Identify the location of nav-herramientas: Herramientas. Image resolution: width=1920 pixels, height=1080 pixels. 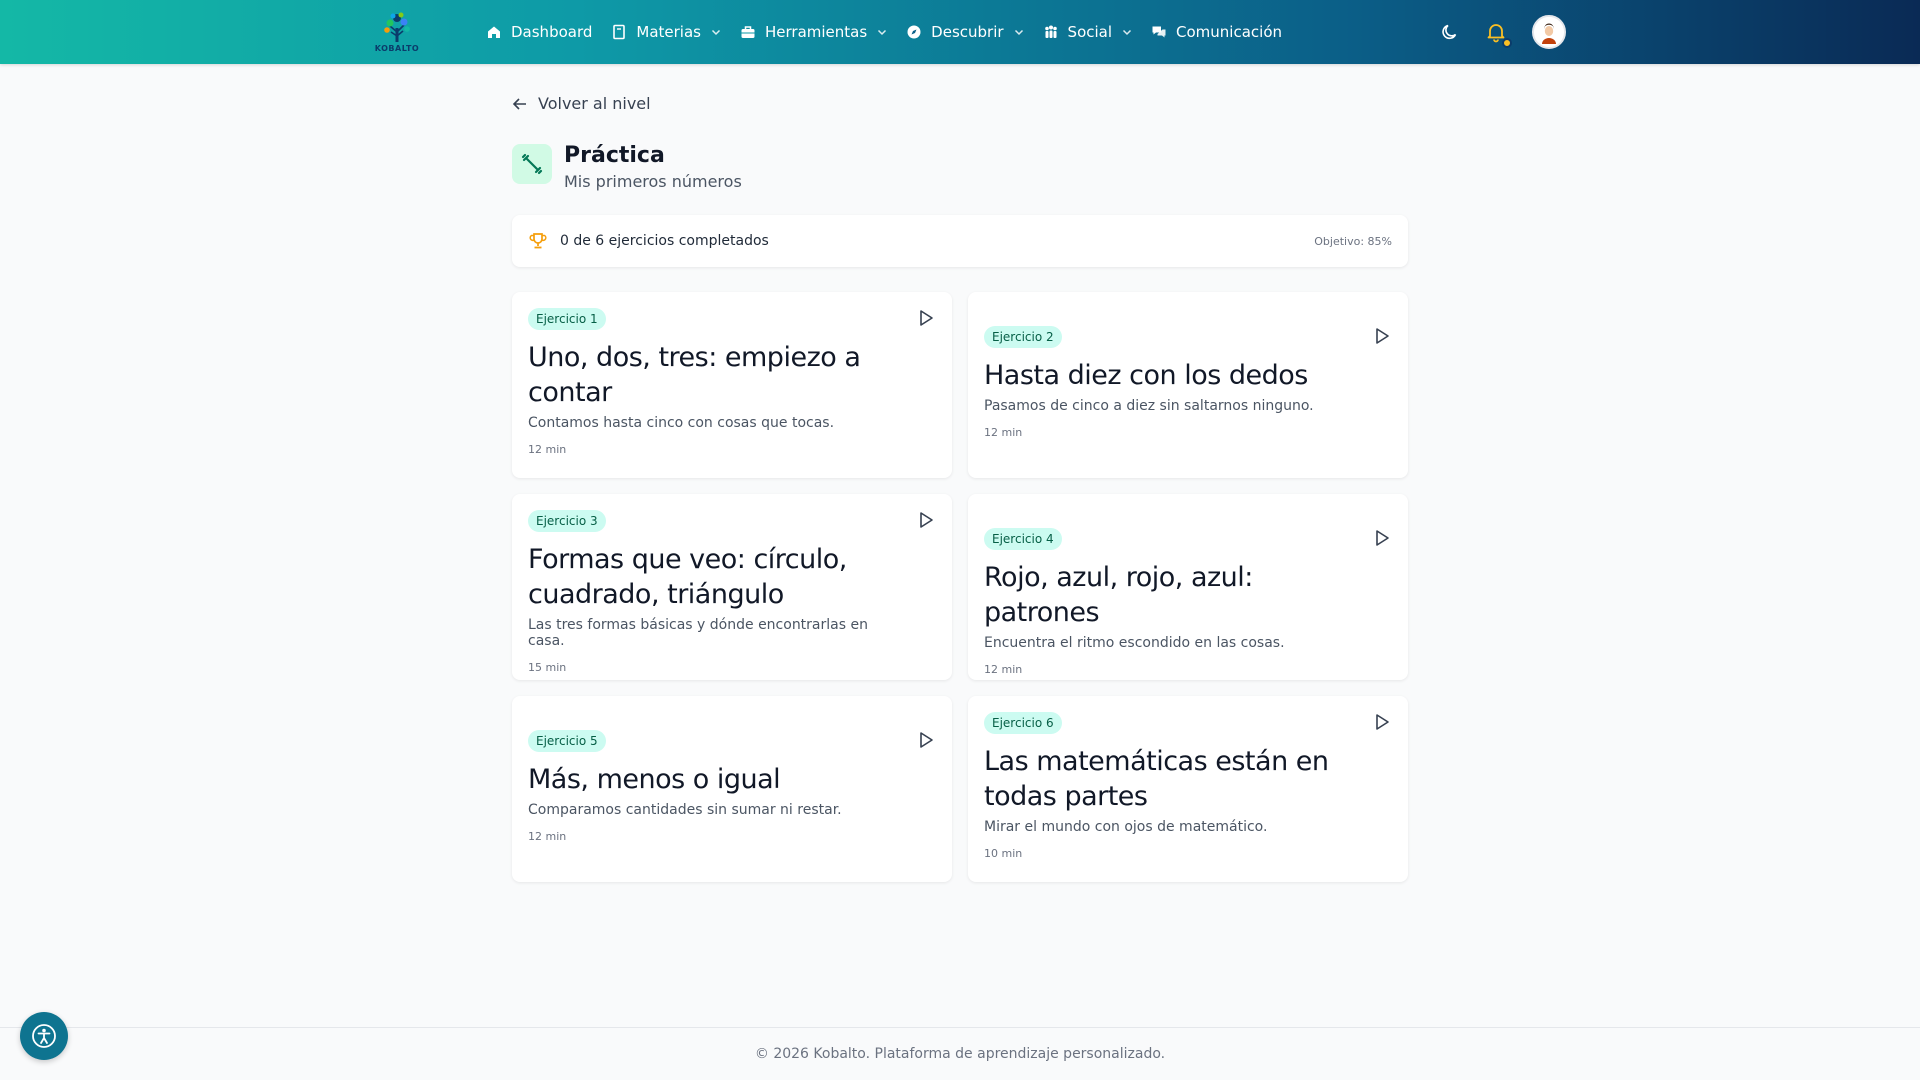
(823, 32).